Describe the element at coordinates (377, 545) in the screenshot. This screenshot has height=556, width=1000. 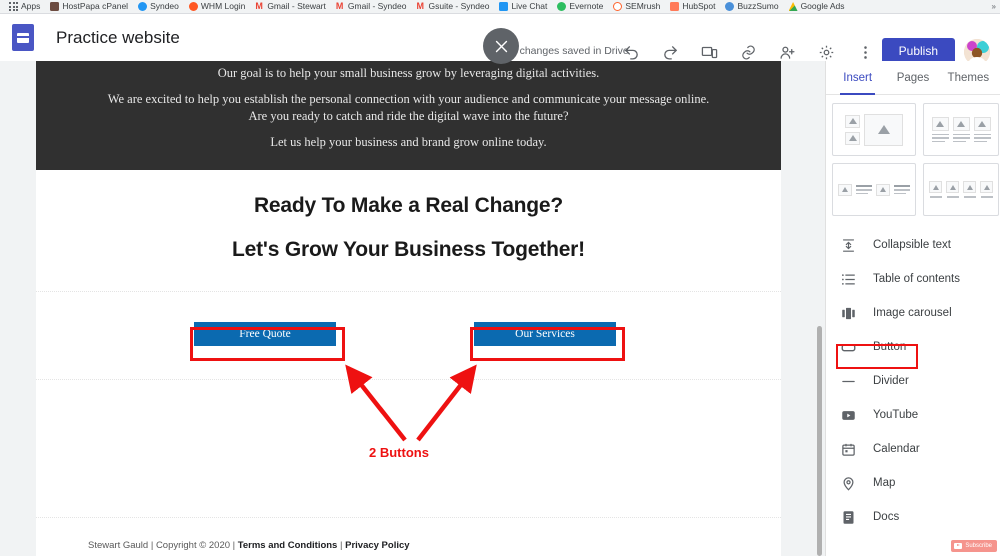
I see `footer-privacy-link: Privacy Policy` at that location.